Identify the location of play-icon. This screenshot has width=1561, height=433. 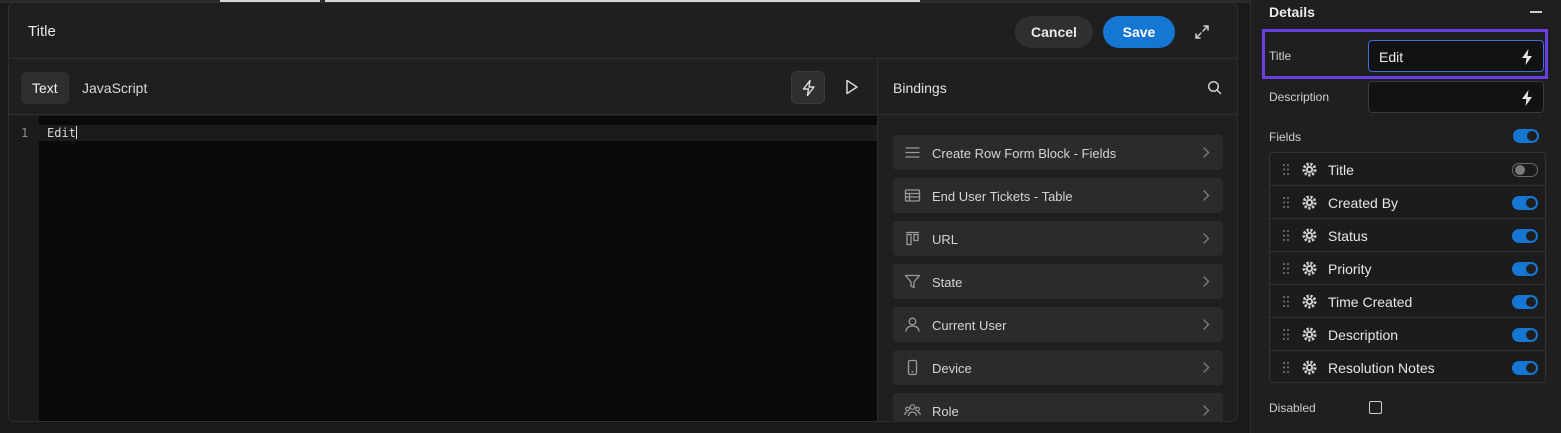
(851, 87).